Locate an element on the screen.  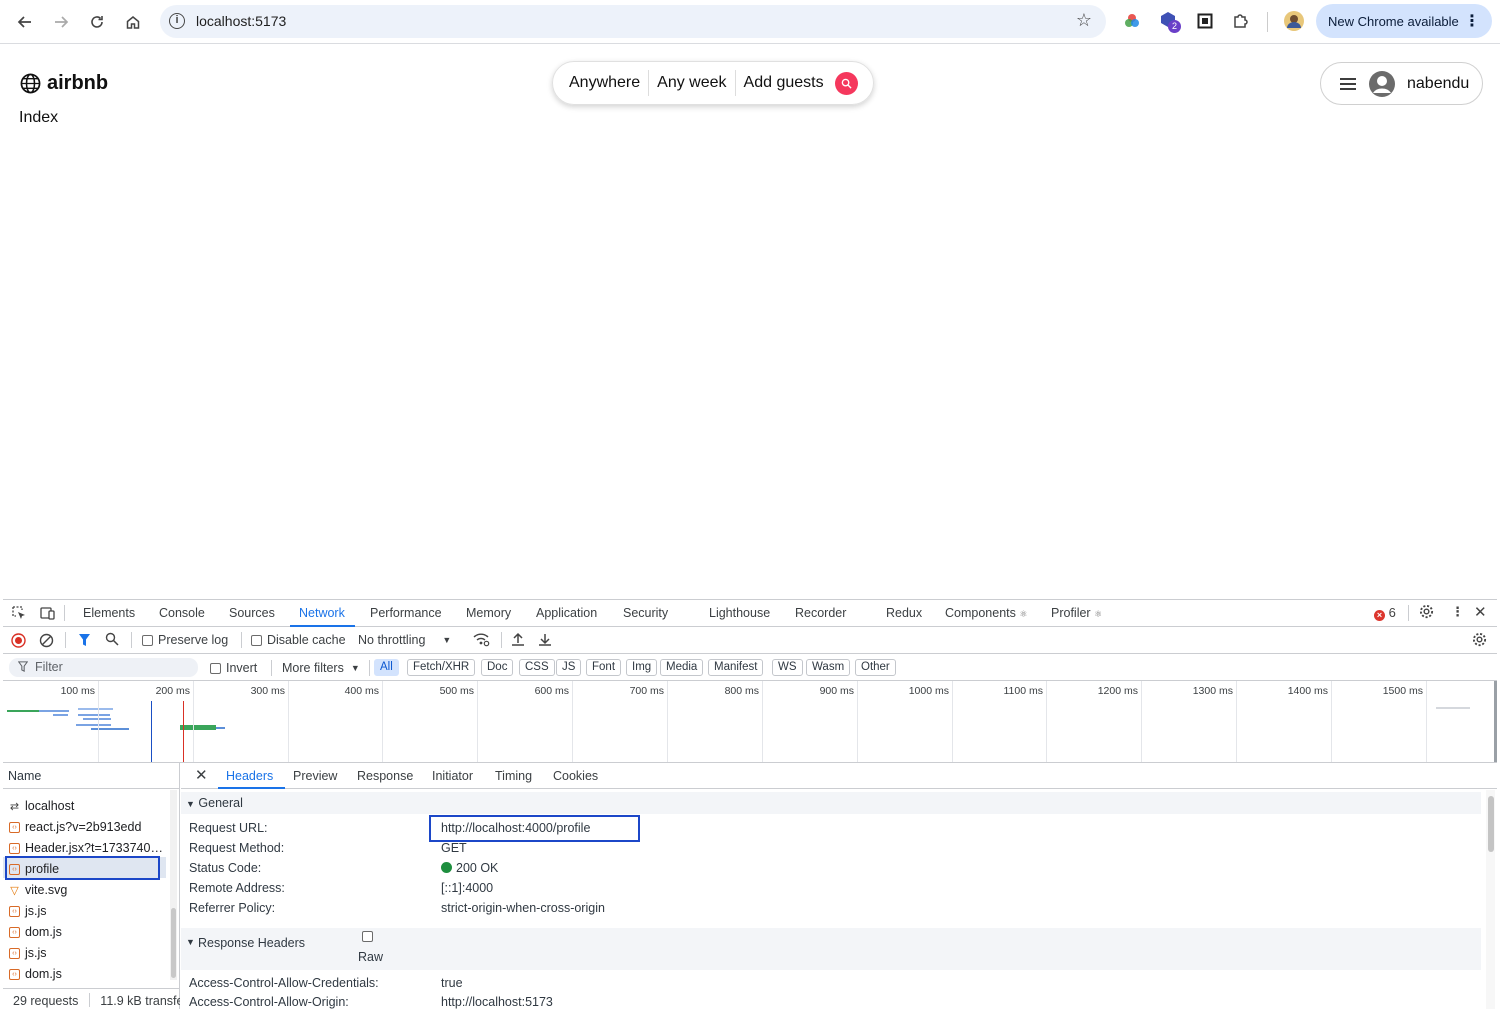
filter-funnel-icon is located at coordinates (84, 641).